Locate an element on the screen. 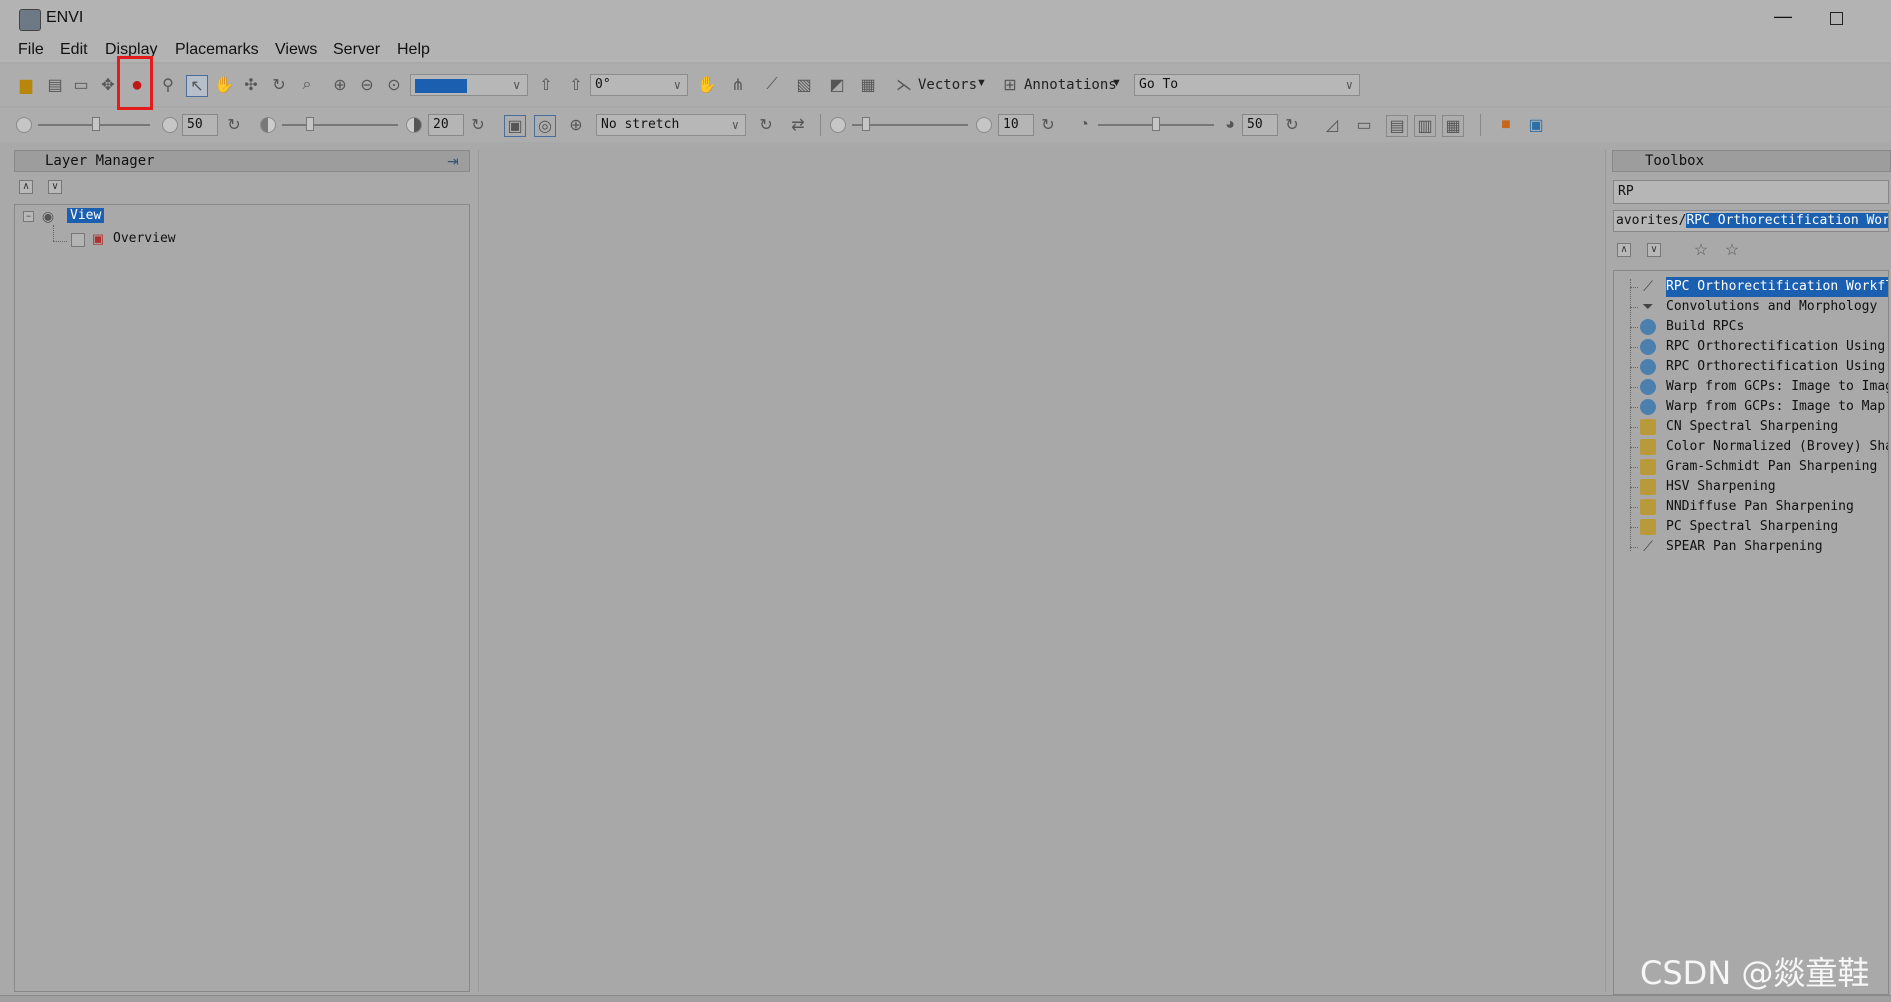  mosaic-icon: ▦ is located at coordinates (868, 85).